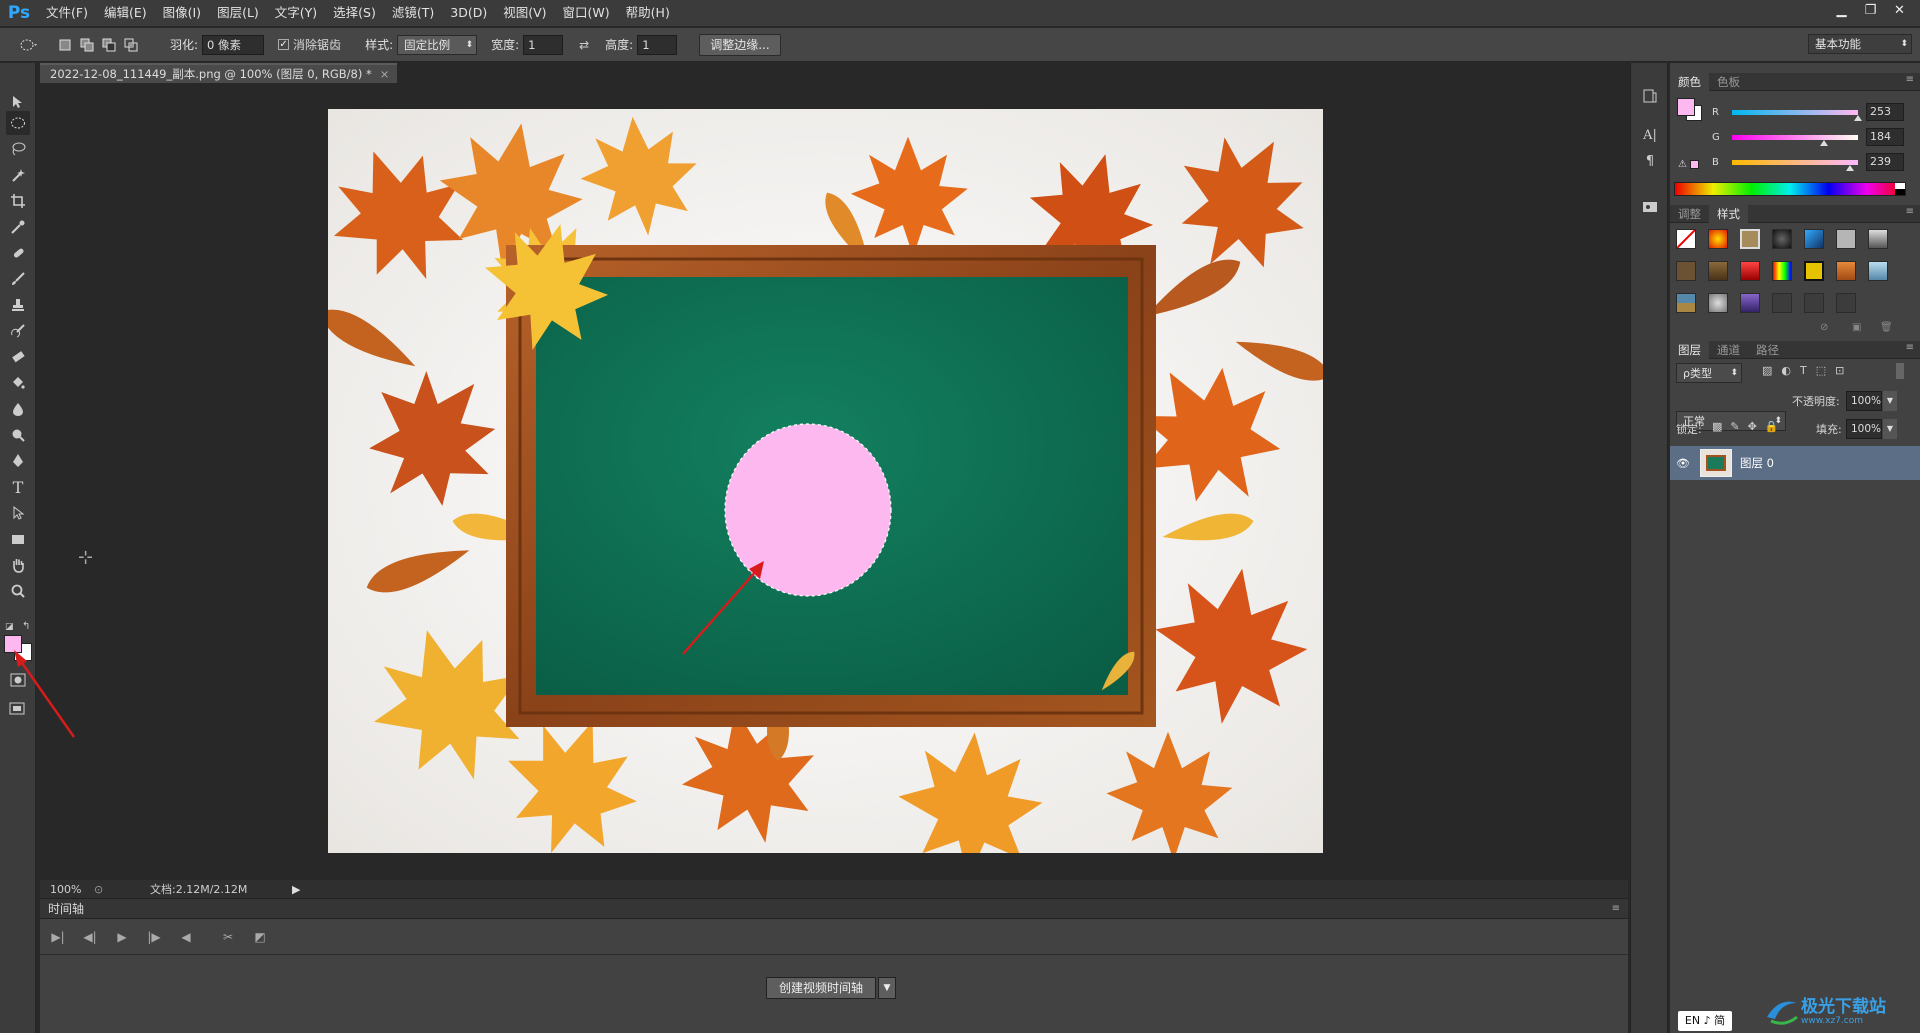 This screenshot has height=1033, width=1920. What do you see at coordinates (1790, 189) in the screenshot?
I see `color-spectrum-bar` at bounding box center [1790, 189].